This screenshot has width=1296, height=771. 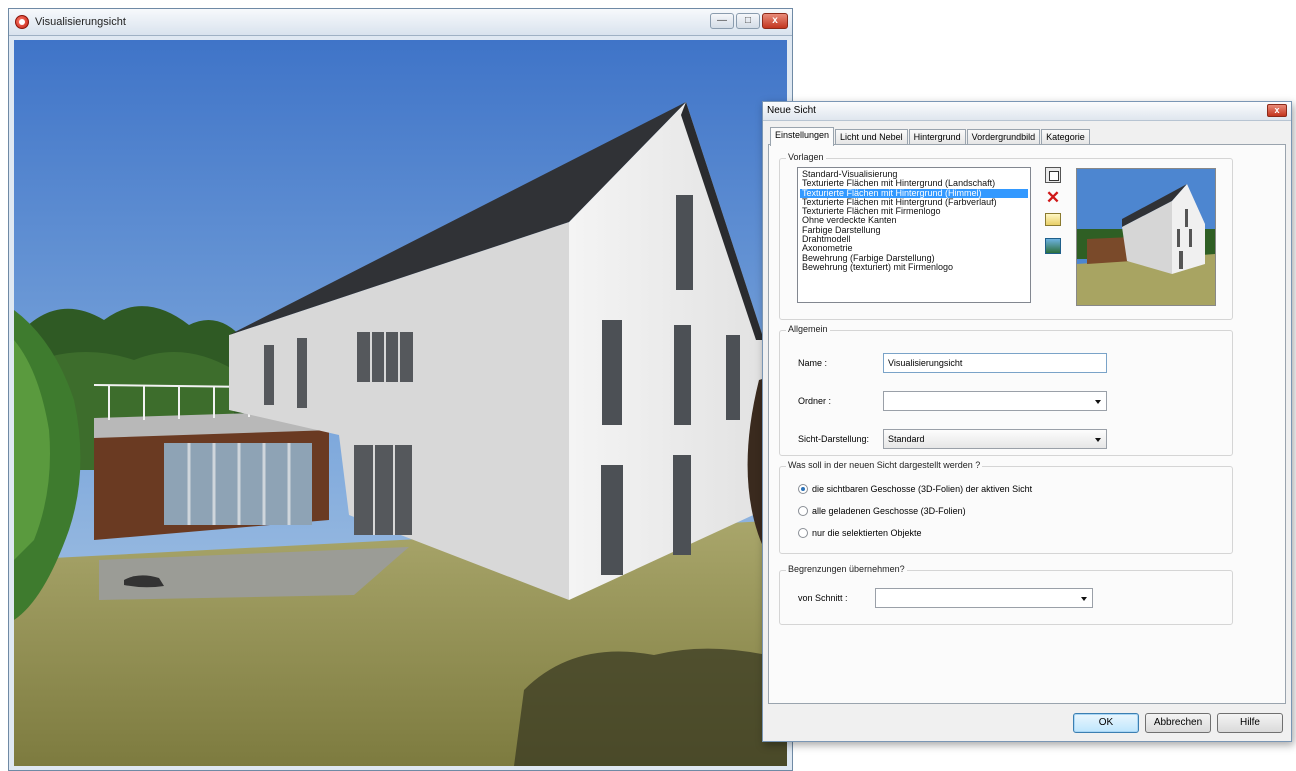 What do you see at coordinates (867, 533) in the screenshot?
I see `radio-selected-objects-label: nur die selektierten Objekte` at bounding box center [867, 533].